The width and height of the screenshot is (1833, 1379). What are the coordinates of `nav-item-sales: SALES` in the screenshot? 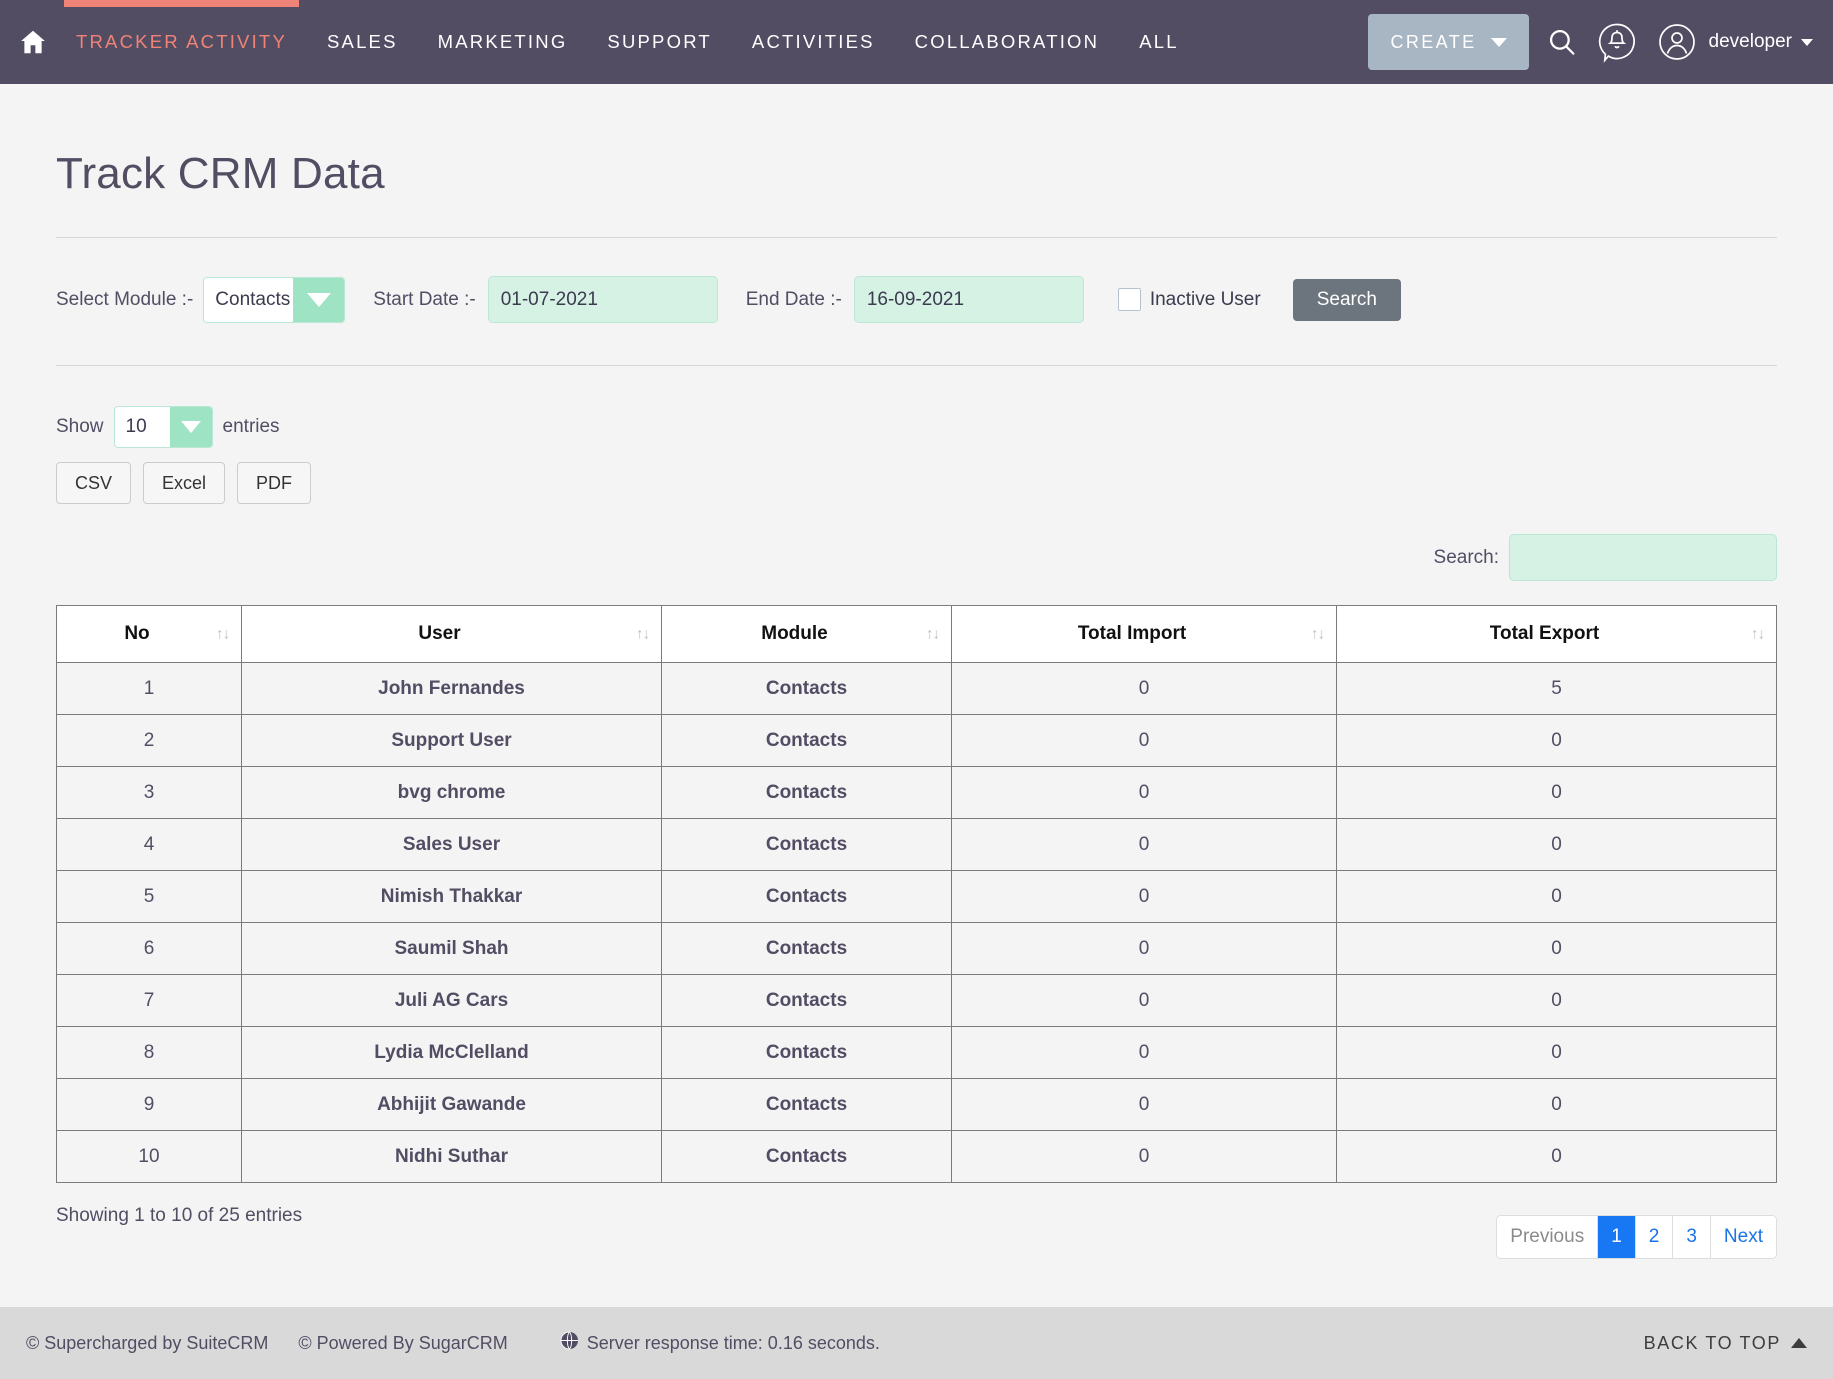 It's located at (362, 42).